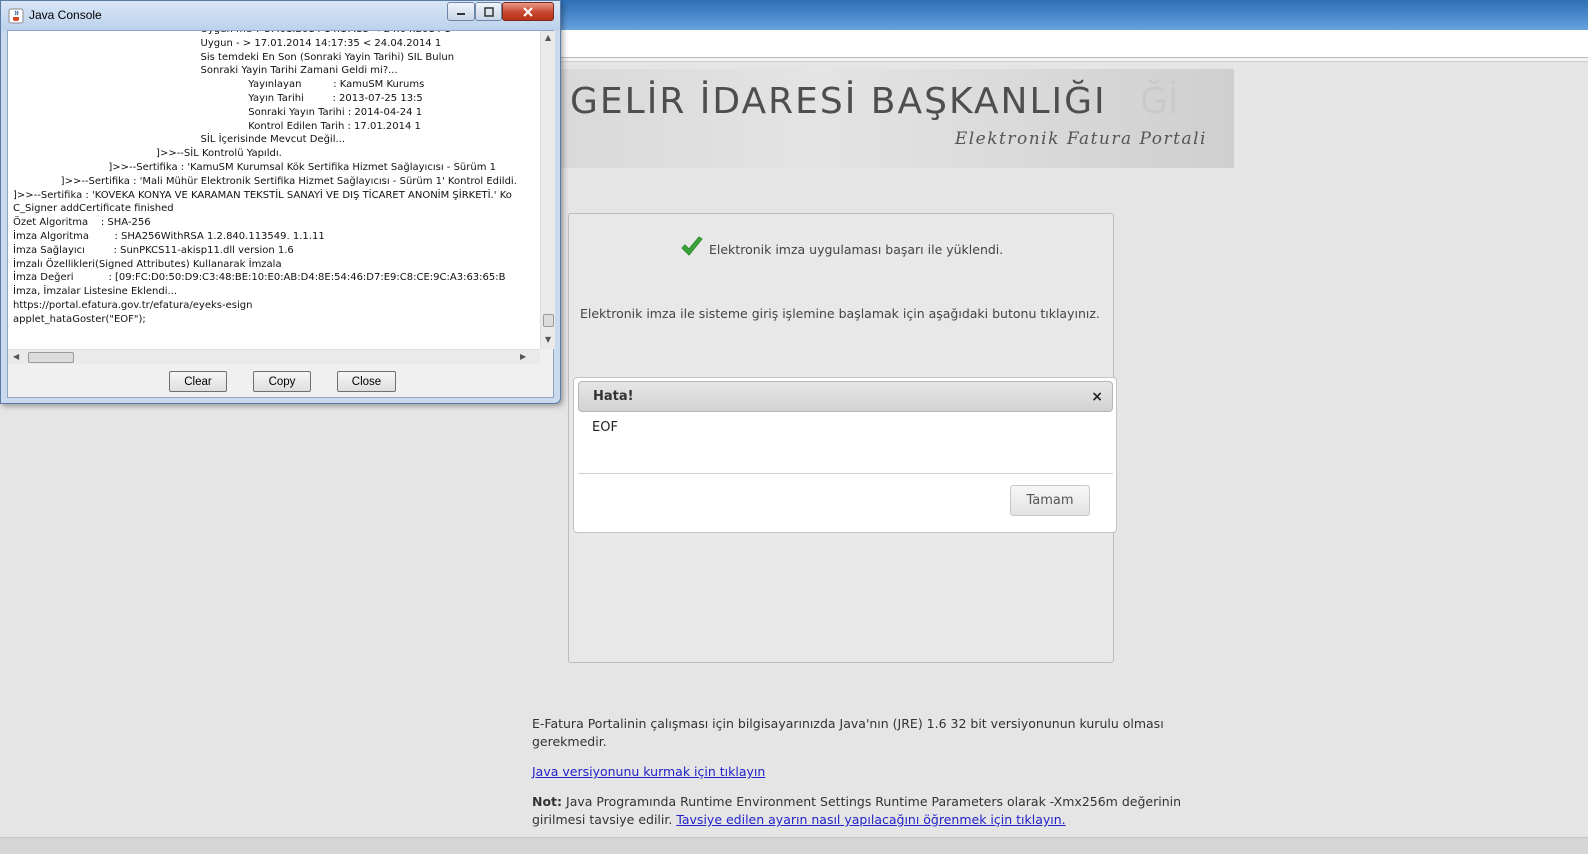 Image resolution: width=1588 pixels, height=854 pixels. I want to click on header-watermark: Ğİ, so click(1159, 101).